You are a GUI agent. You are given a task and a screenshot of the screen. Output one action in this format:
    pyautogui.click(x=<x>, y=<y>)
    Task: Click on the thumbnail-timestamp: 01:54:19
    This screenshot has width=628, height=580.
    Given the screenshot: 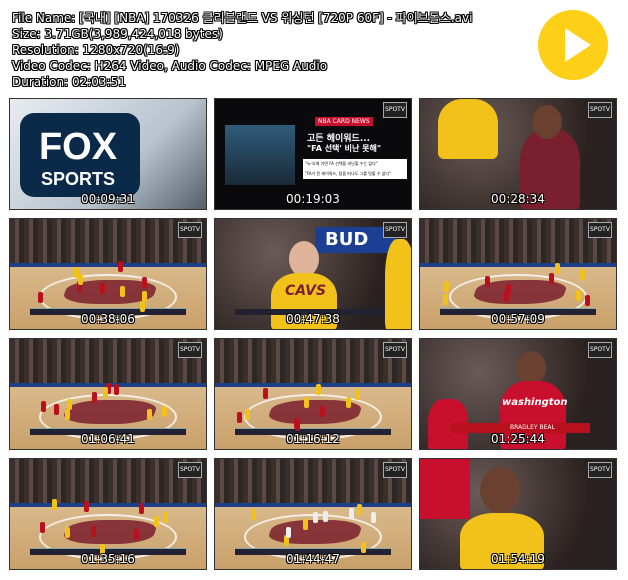 What is the action you would take?
    pyautogui.click(x=518, y=559)
    